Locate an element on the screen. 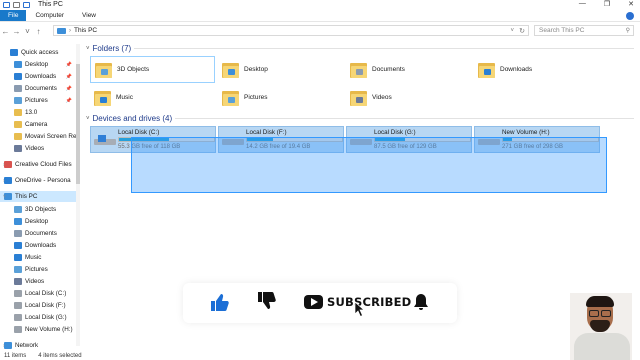 The image size is (640, 360). thumbs-down-icon is located at coordinates (266, 301).